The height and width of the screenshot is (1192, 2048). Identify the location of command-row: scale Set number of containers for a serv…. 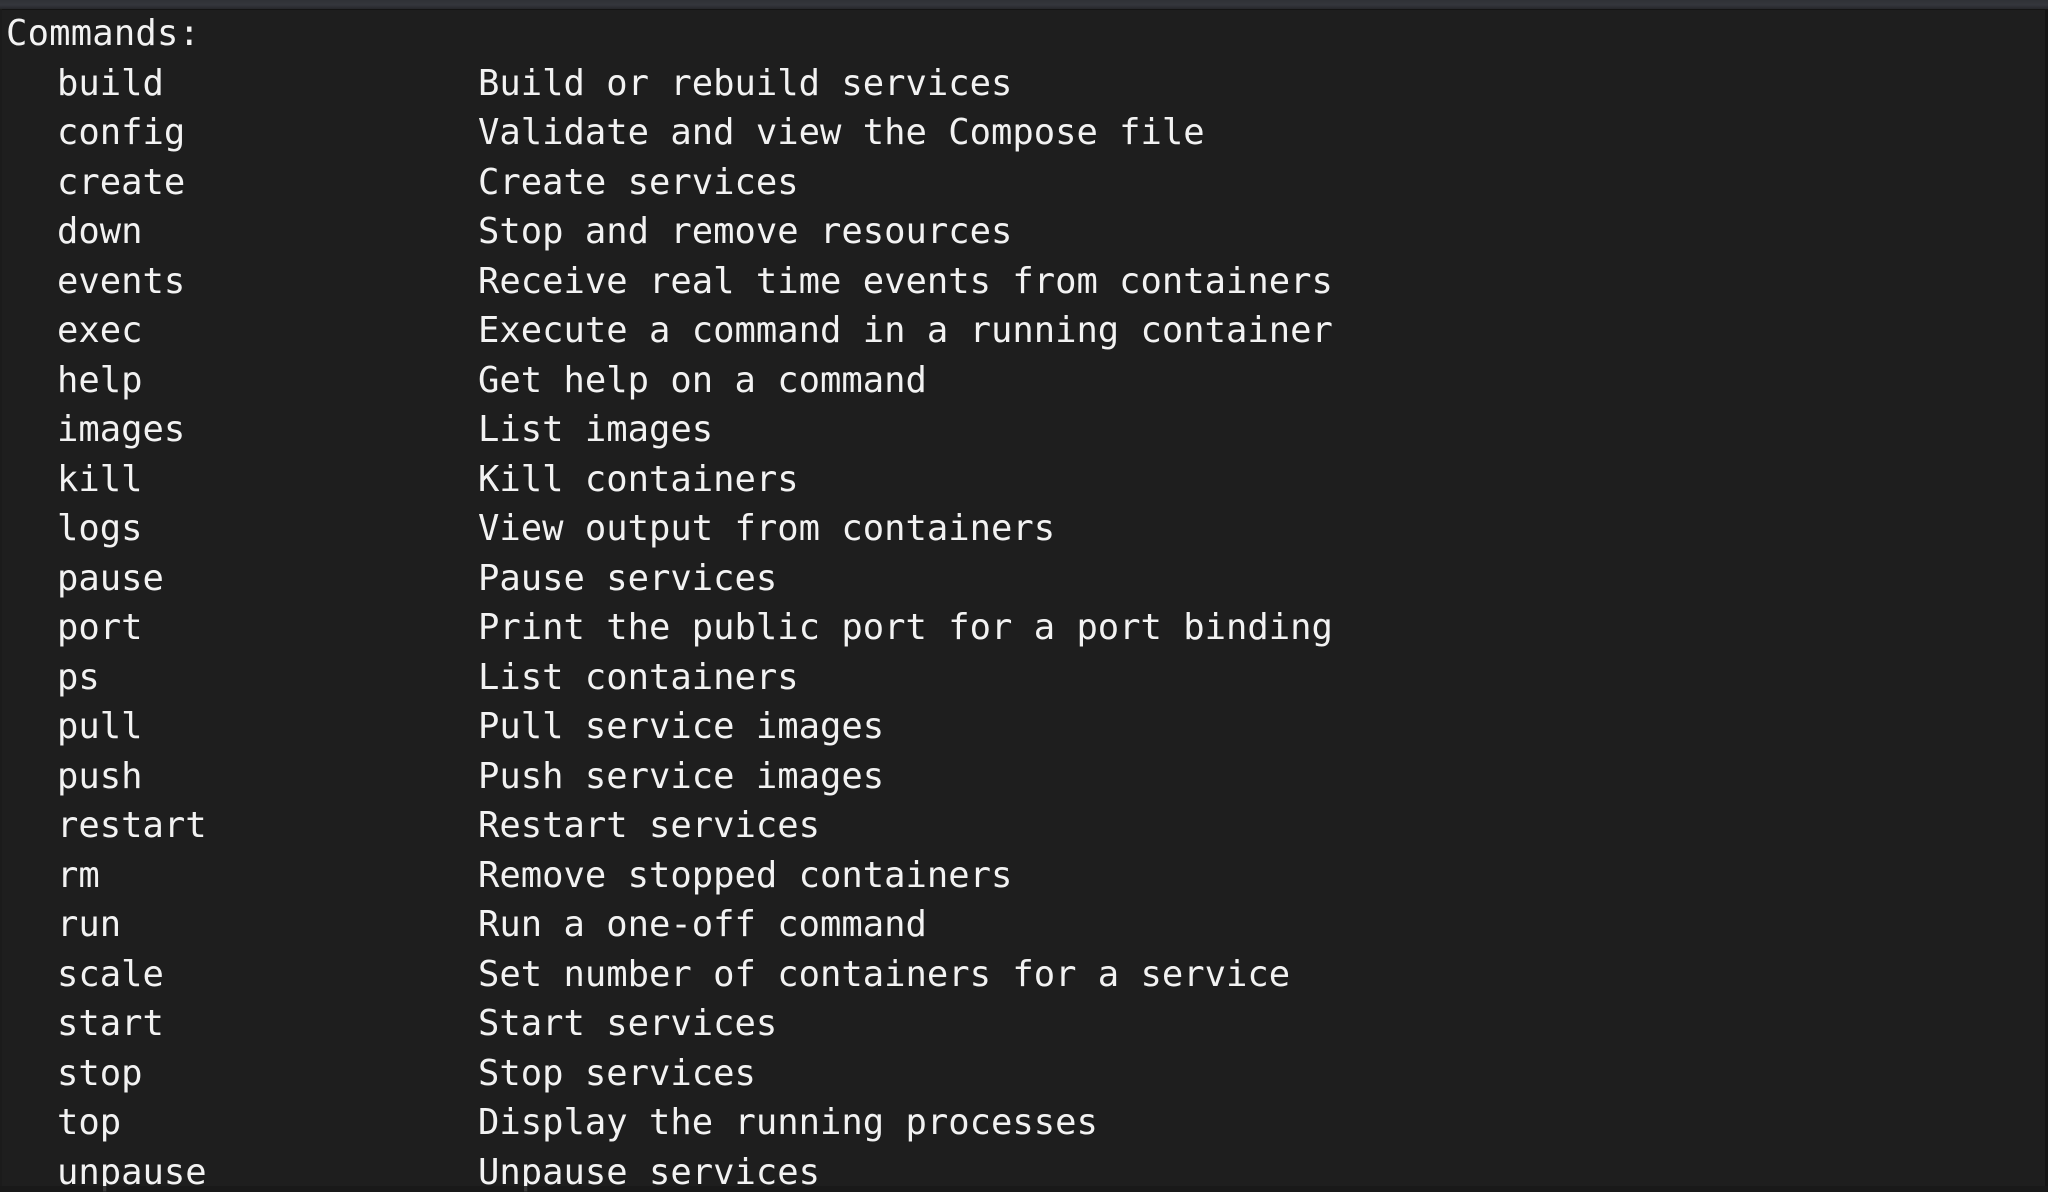
(1024, 975).